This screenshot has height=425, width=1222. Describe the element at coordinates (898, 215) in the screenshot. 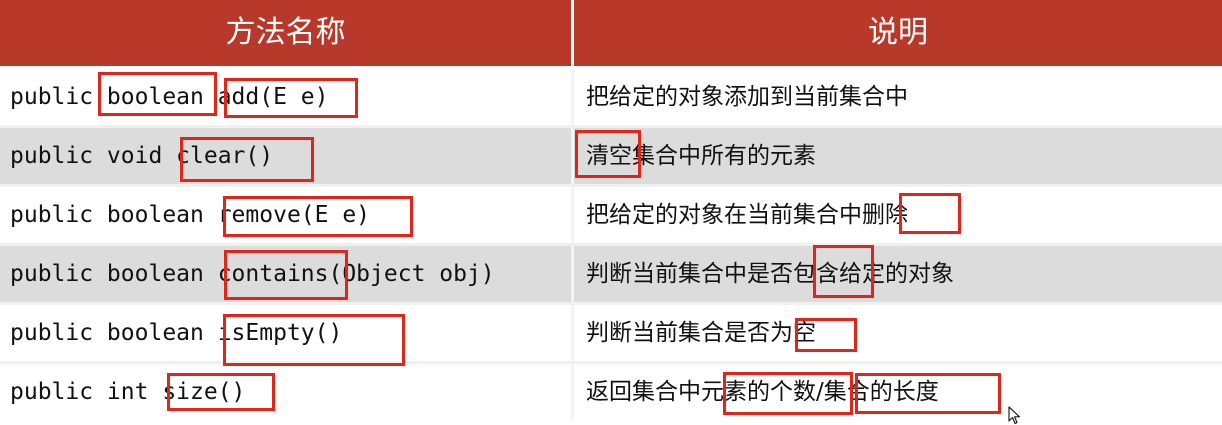

I see `description-cell: 把给定的对象在当前集合中删除` at that location.